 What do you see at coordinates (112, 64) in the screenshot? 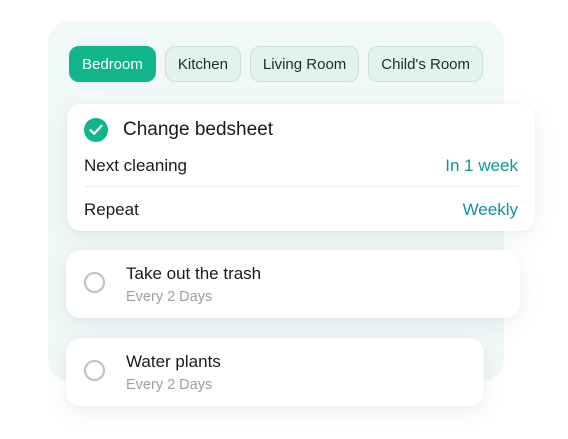
I see `tab-bedroom: Bedroom` at bounding box center [112, 64].